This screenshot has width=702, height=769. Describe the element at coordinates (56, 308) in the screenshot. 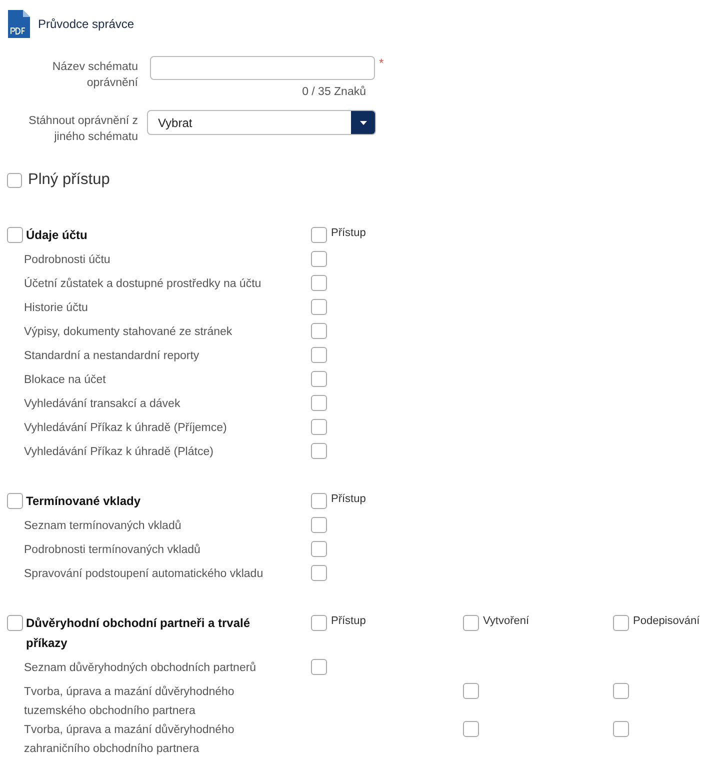

I see `permission-label: Historie účtu` at that location.